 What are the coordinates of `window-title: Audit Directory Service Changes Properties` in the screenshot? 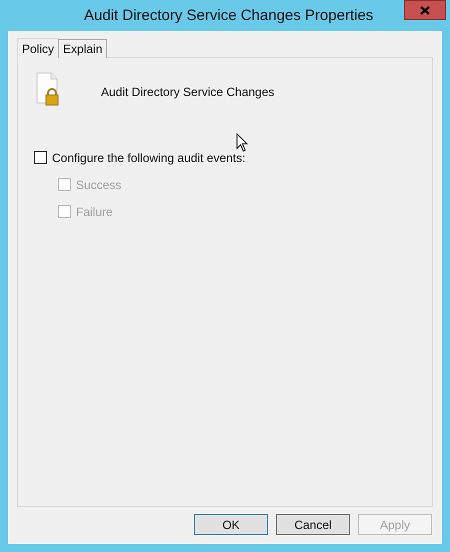 It's located at (229, 16).